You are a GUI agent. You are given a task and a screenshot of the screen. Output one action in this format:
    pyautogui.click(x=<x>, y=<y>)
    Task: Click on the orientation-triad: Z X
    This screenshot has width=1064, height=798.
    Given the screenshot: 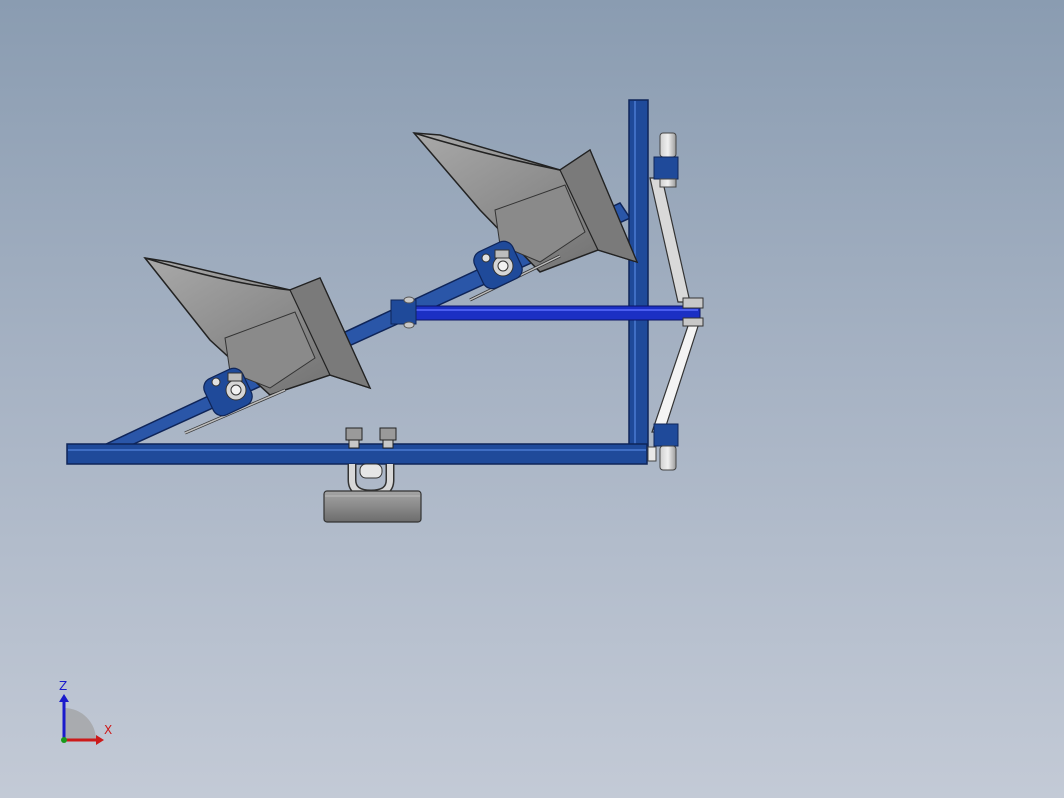 What is the action you would take?
    pyautogui.click(x=85, y=712)
    